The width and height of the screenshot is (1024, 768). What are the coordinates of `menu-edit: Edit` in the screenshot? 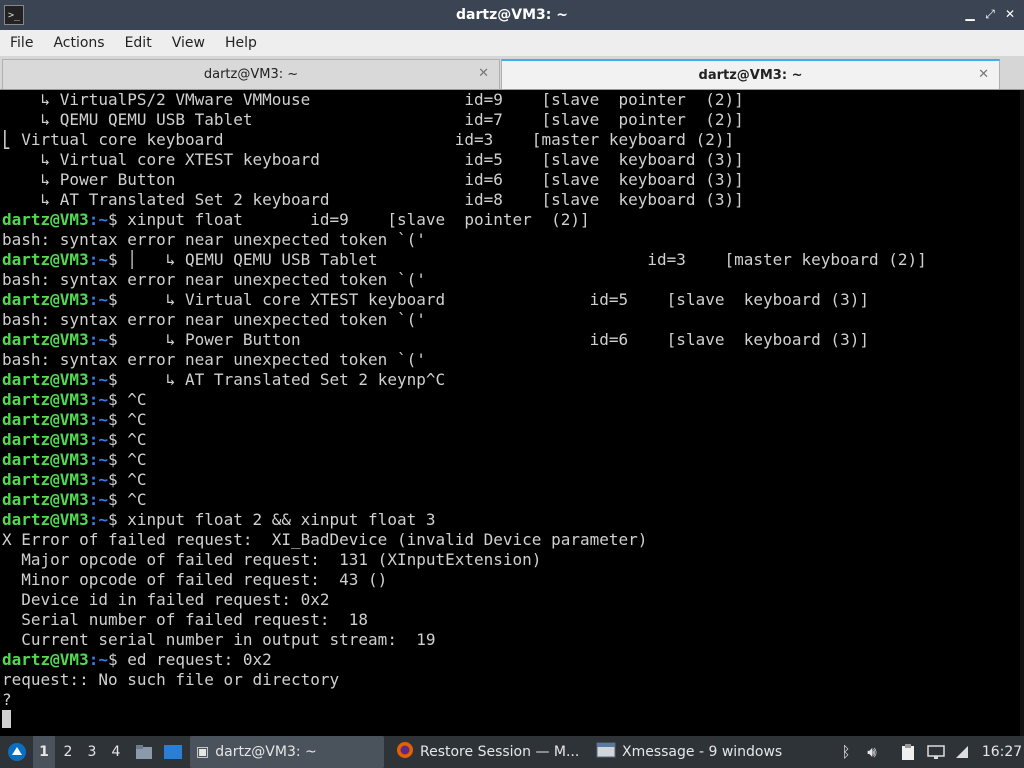 It's located at (138, 43).